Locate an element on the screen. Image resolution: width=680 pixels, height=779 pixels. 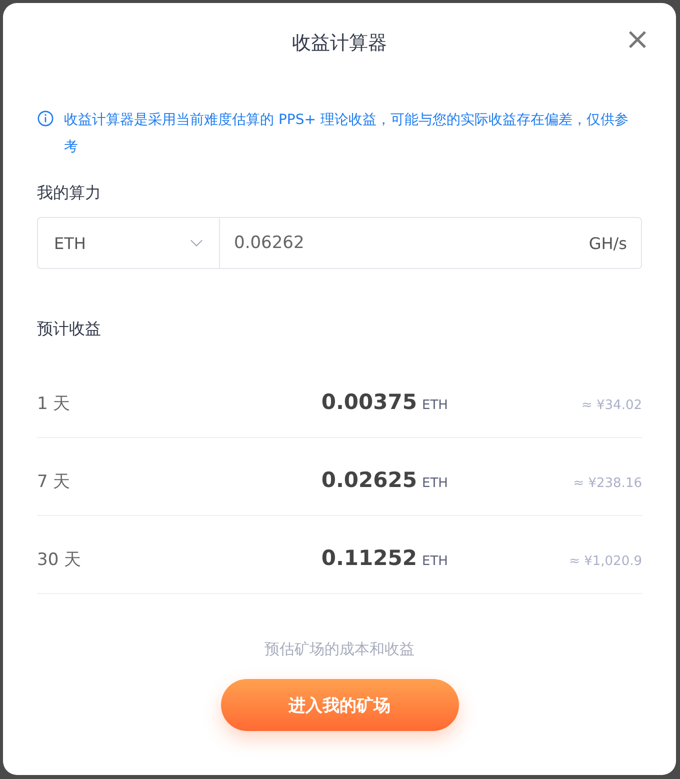
period-label: 30 天 is located at coordinates (59, 560).